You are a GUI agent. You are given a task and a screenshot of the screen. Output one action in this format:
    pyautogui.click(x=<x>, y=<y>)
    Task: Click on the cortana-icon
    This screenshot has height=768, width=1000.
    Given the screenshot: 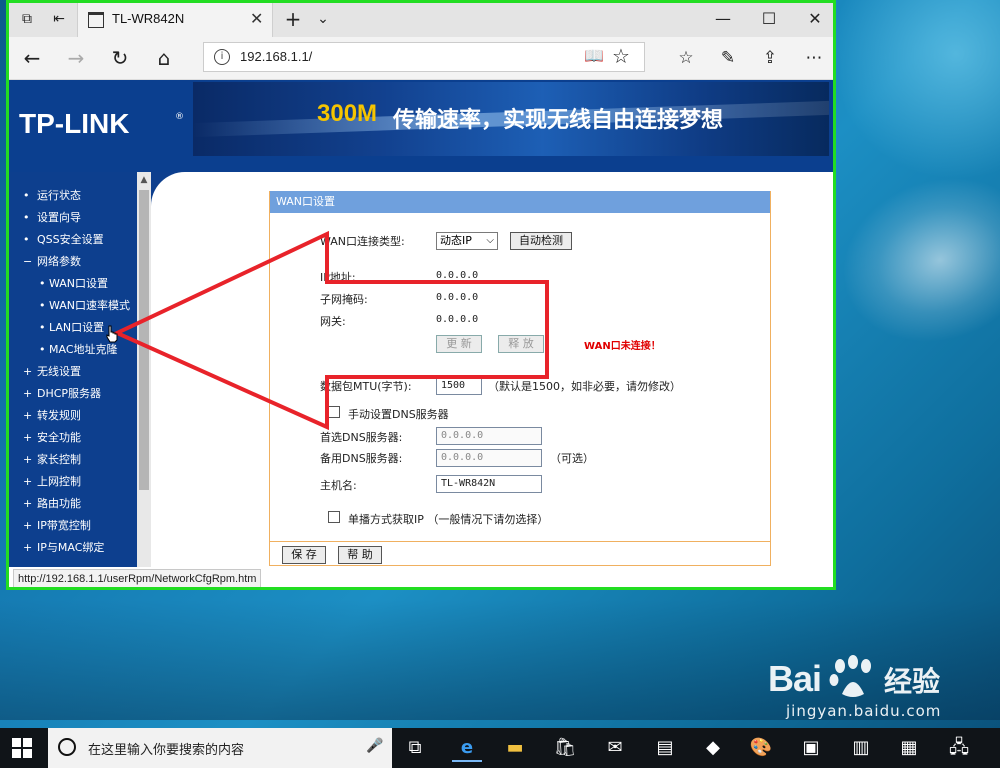 What is the action you would take?
    pyautogui.click(x=67, y=747)
    